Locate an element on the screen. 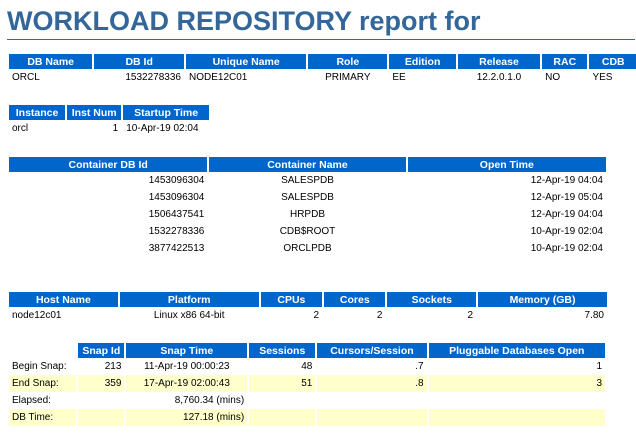 The width and height of the screenshot is (636, 443). col-header-cdb: CDB is located at coordinates (612, 61).